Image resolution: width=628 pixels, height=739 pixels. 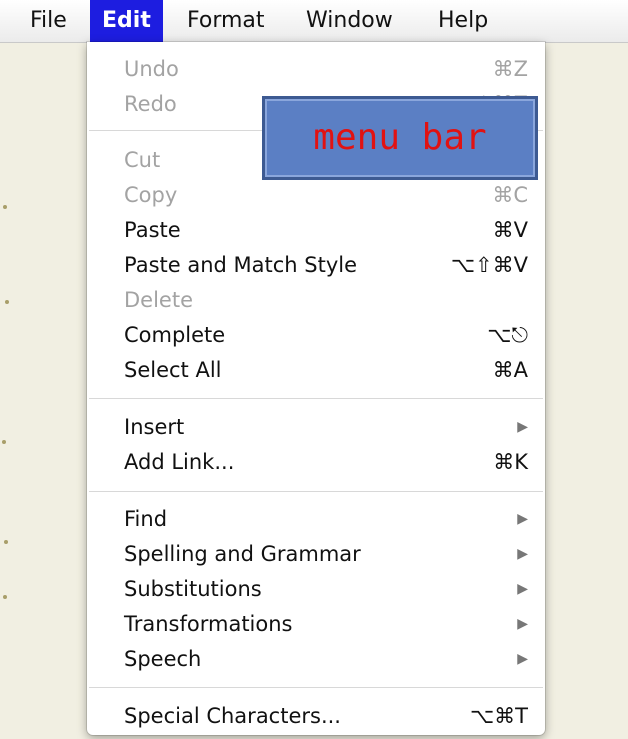 I want to click on menu-item-speech: Speech ▶, so click(x=316, y=659).